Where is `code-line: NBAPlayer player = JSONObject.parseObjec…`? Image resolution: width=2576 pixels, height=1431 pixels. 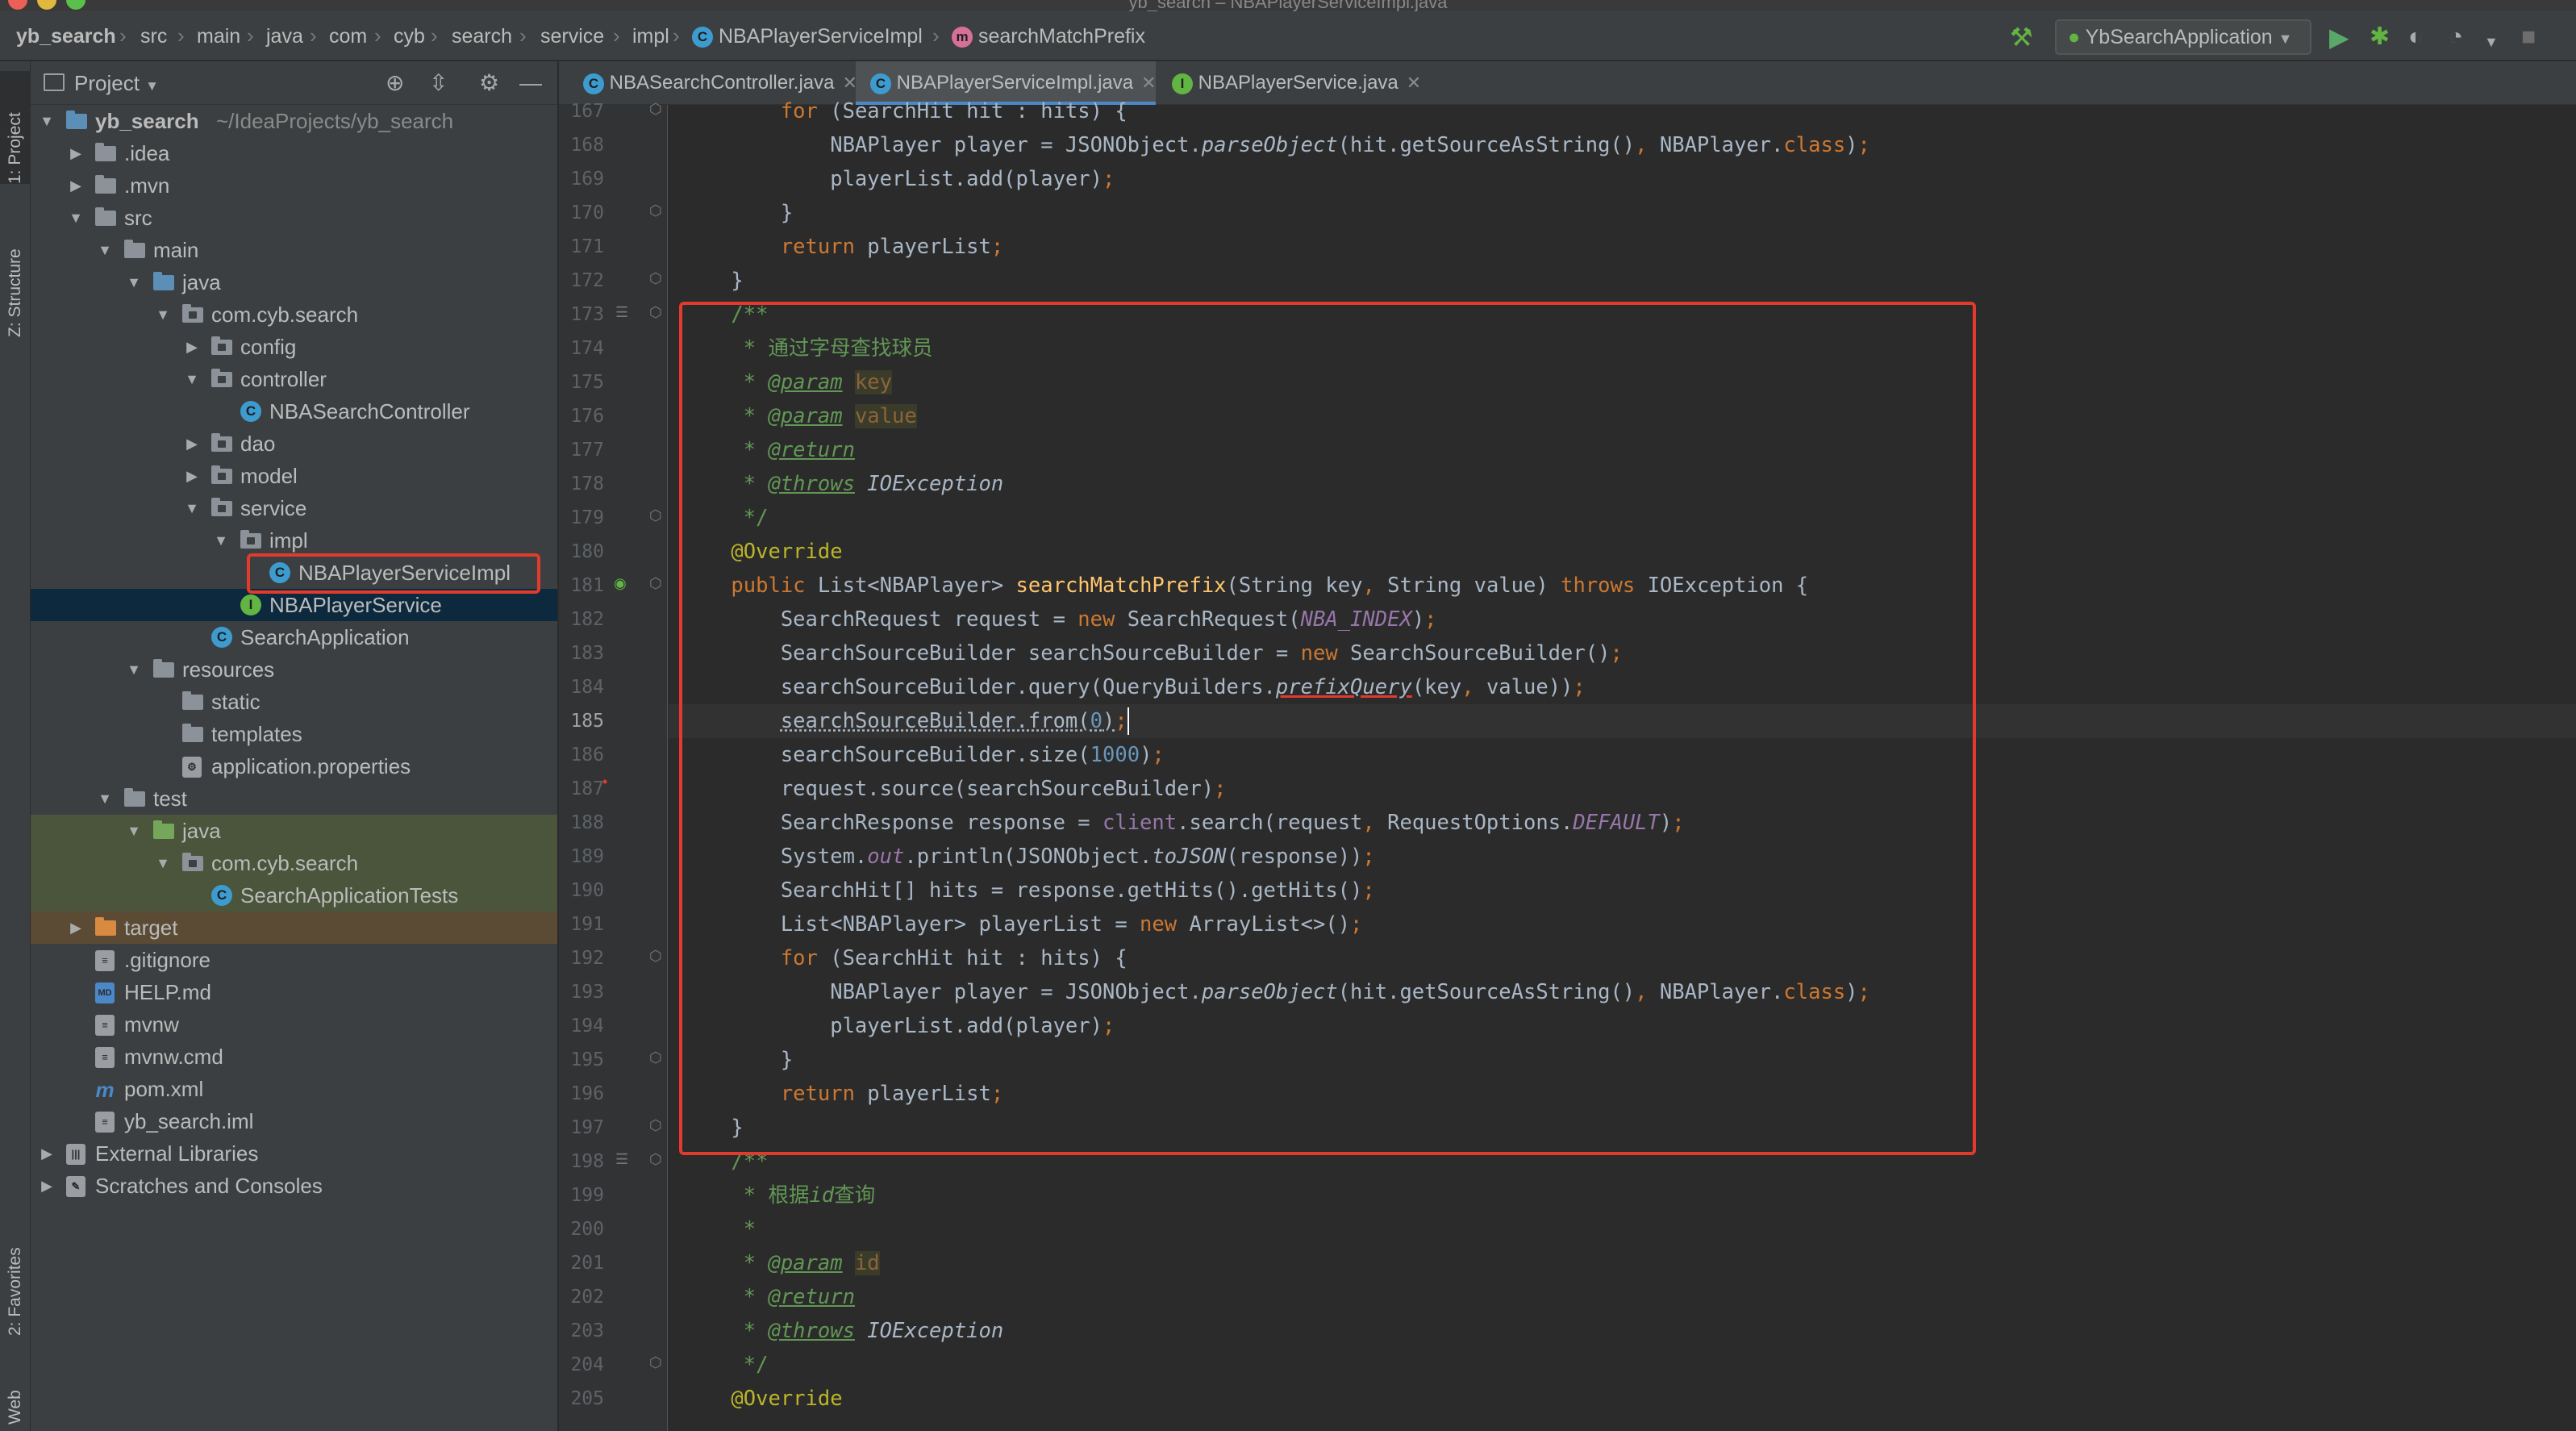
code-line: NBAPlayer player = JSONObject.parseObjec… is located at coordinates (1622, 145).